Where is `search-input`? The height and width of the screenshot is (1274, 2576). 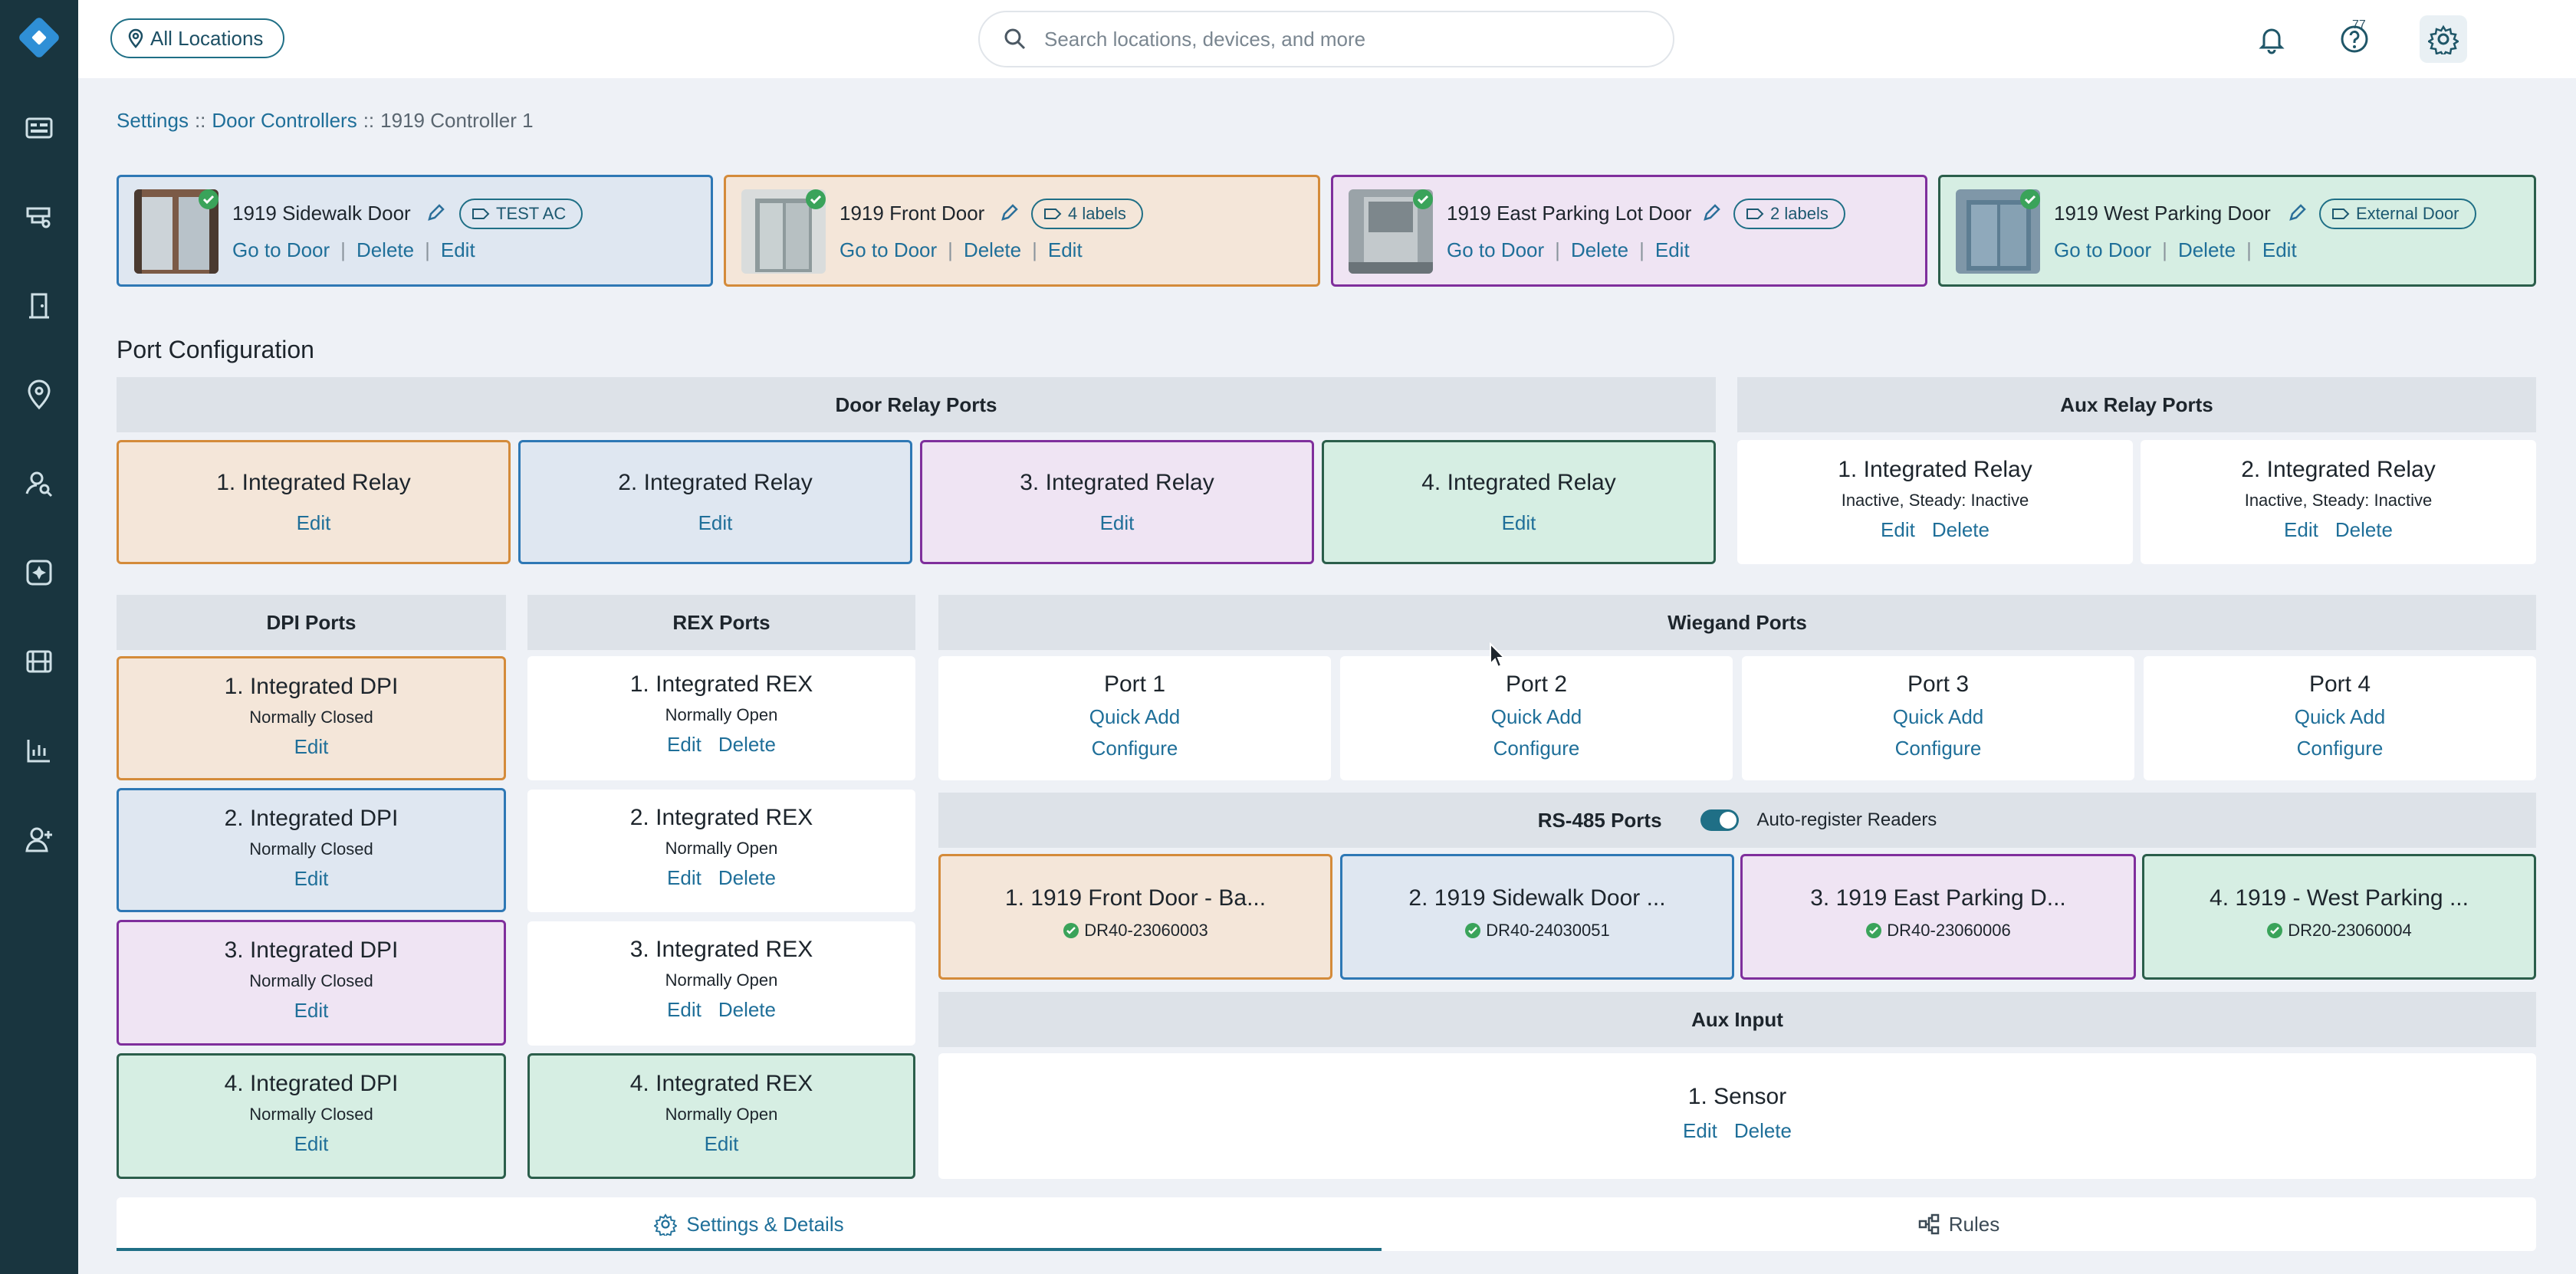 search-input is located at coordinates (1343, 39).